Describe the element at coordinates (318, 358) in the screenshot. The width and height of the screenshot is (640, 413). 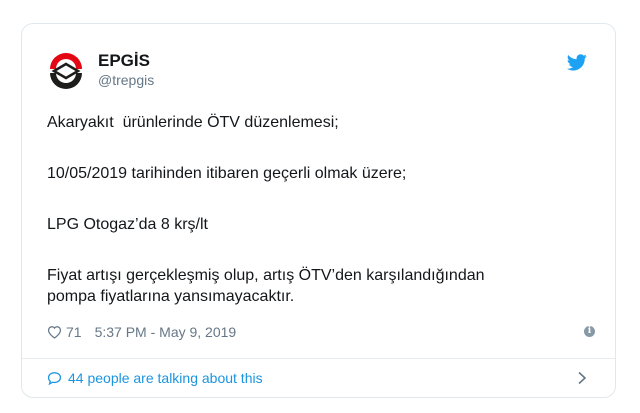
I see `divider` at that location.